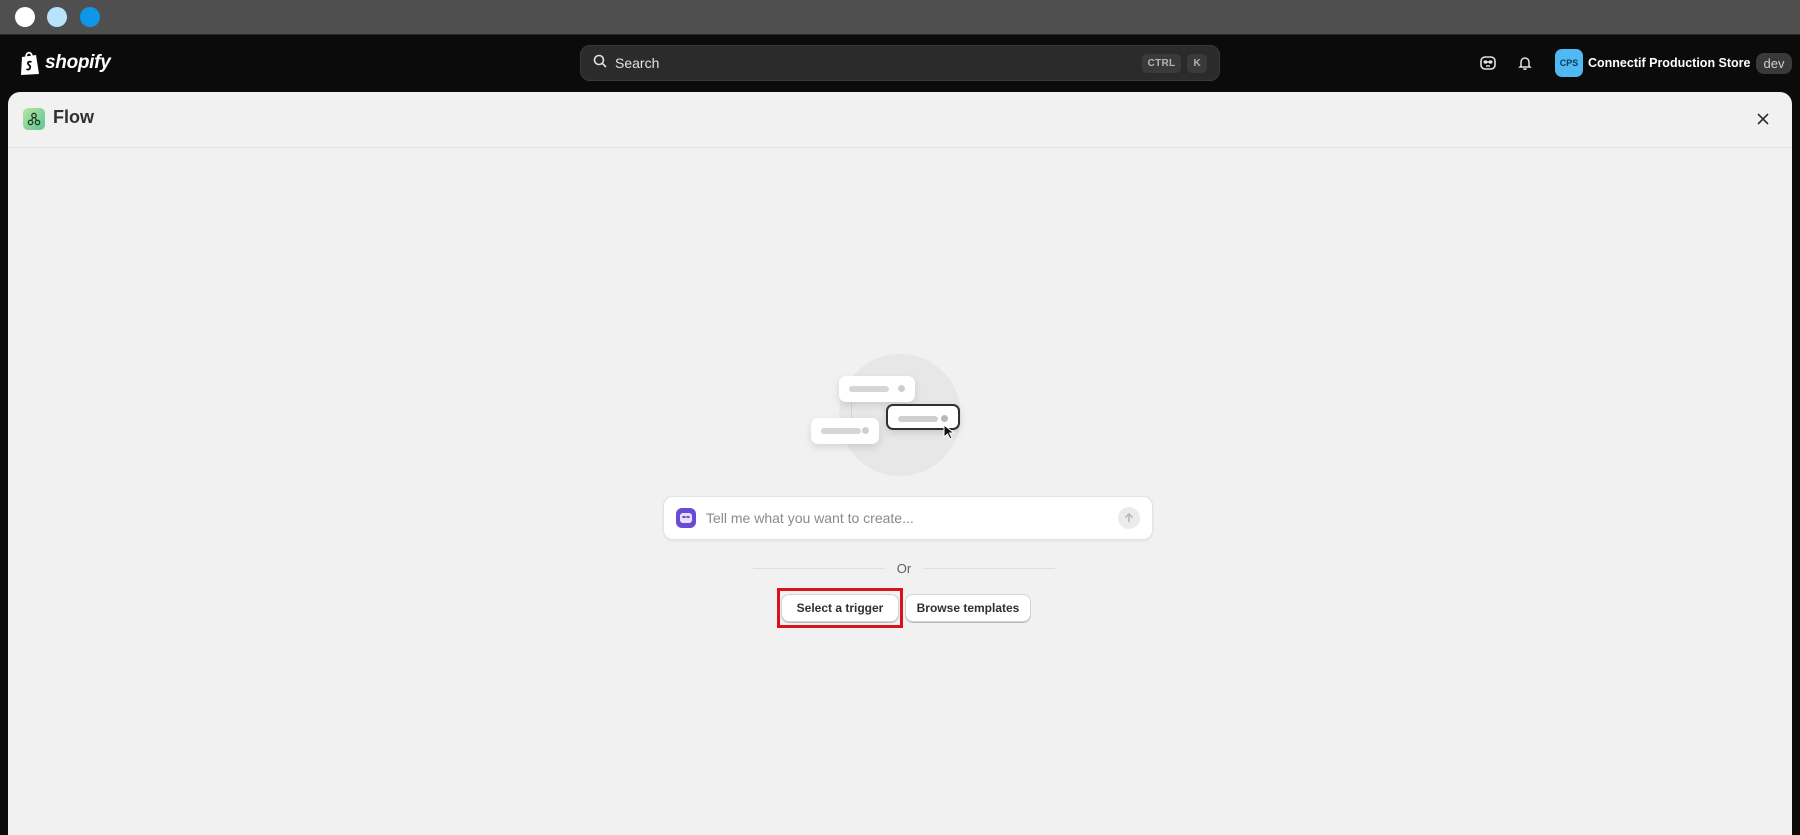 The height and width of the screenshot is (835, 1800). I want to click on sidekick-avatar-icon, so click(686, 518).